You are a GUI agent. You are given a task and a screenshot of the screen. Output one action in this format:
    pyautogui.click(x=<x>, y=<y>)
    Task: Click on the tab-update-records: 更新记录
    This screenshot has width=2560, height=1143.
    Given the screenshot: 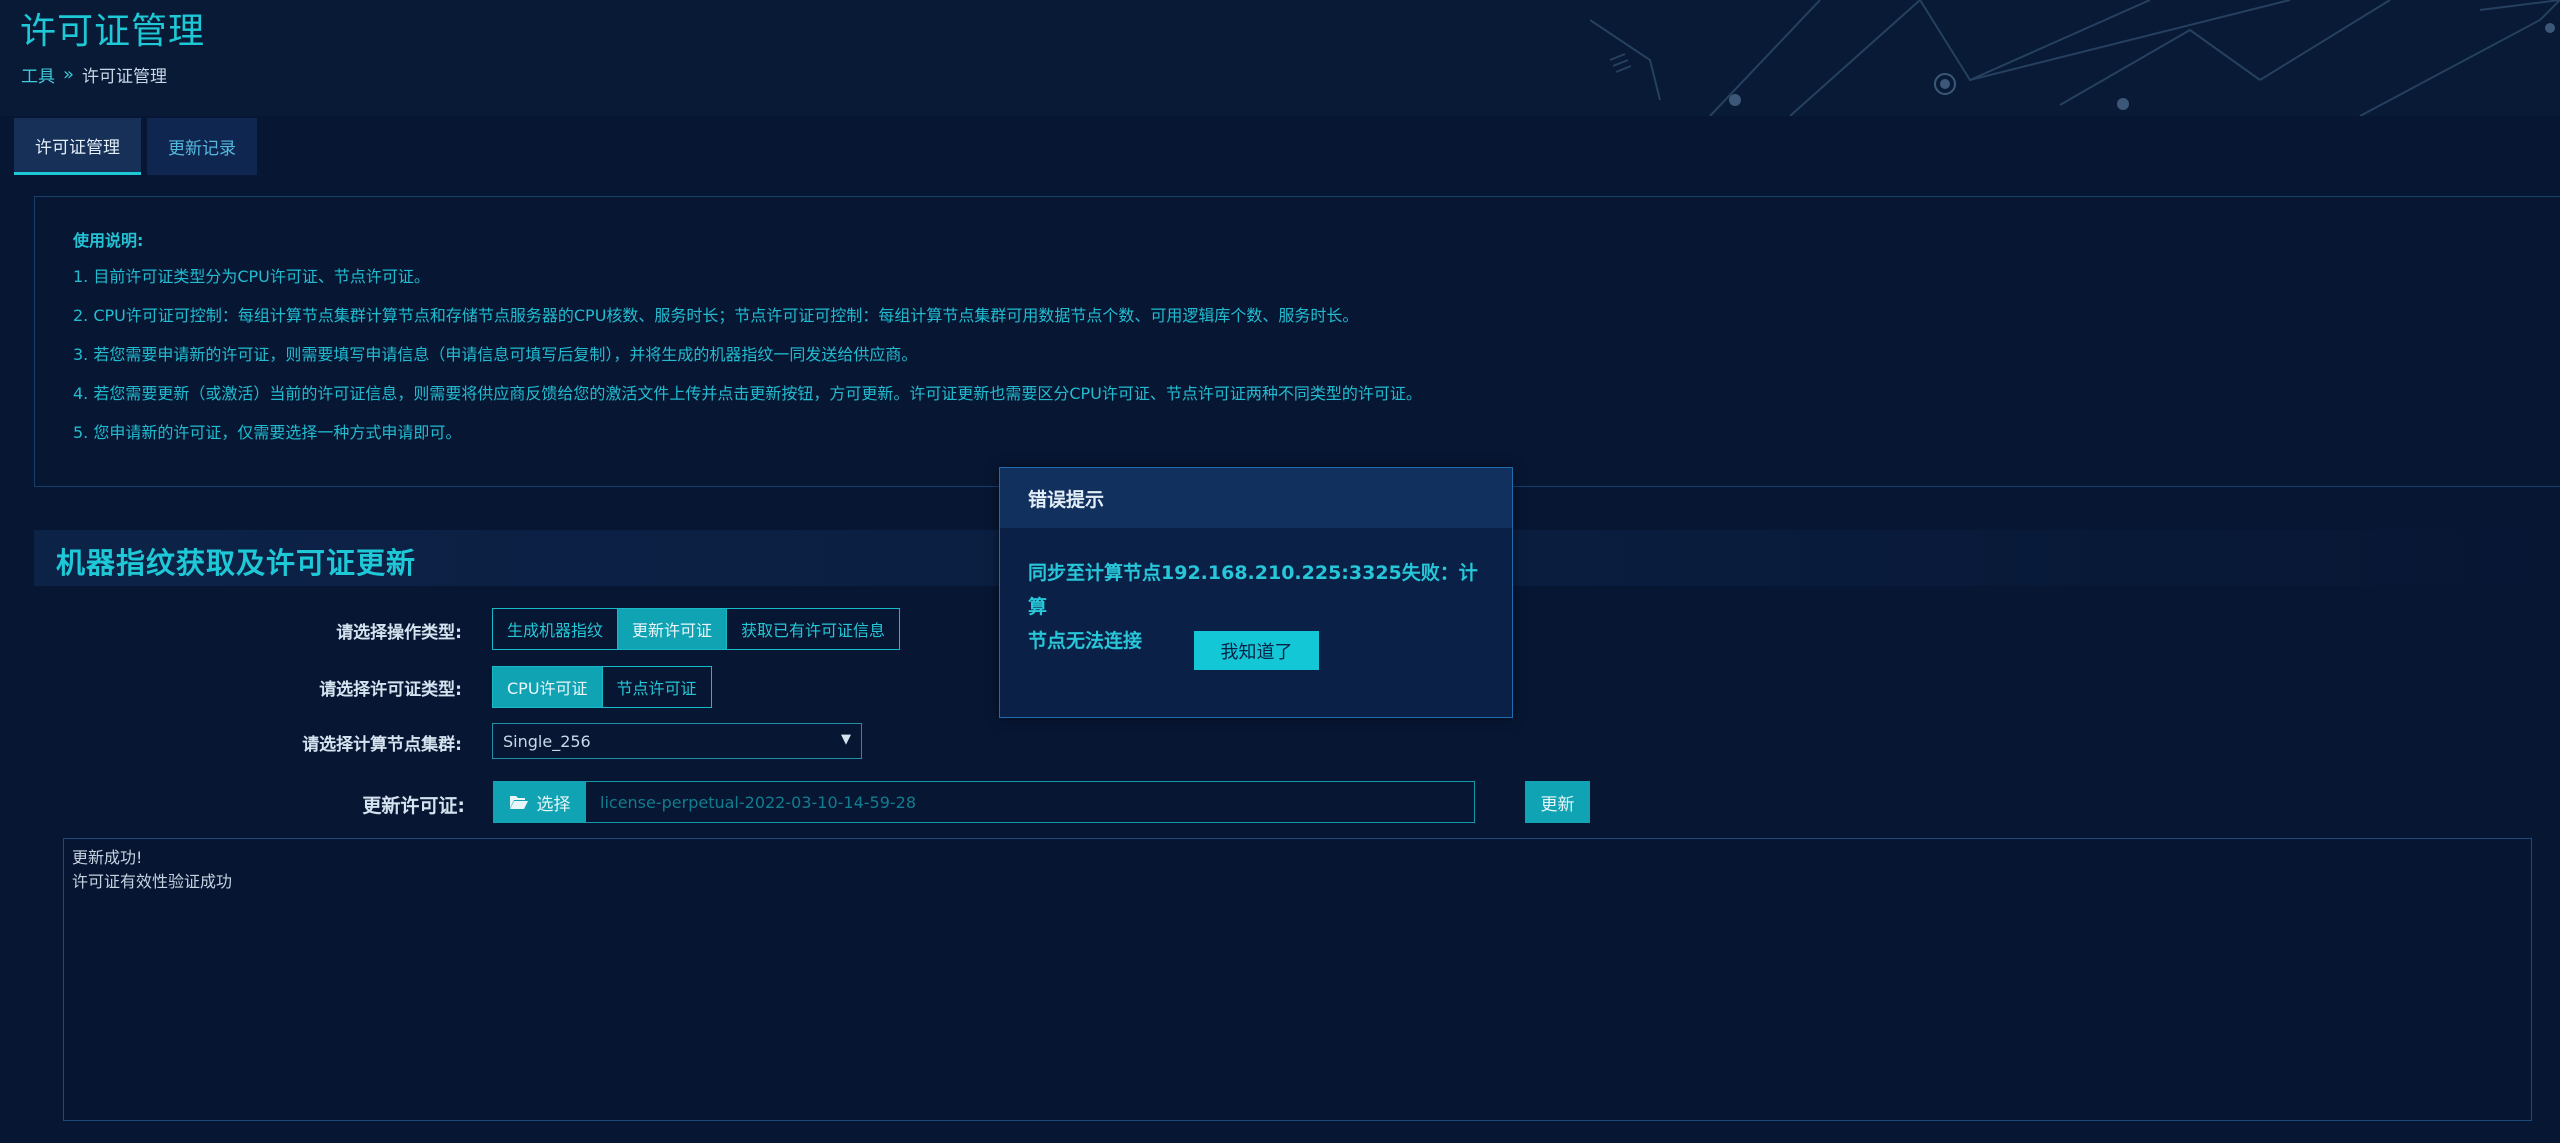 What is the action you would take?
    pyautogui.click(x=202, y=146)
    